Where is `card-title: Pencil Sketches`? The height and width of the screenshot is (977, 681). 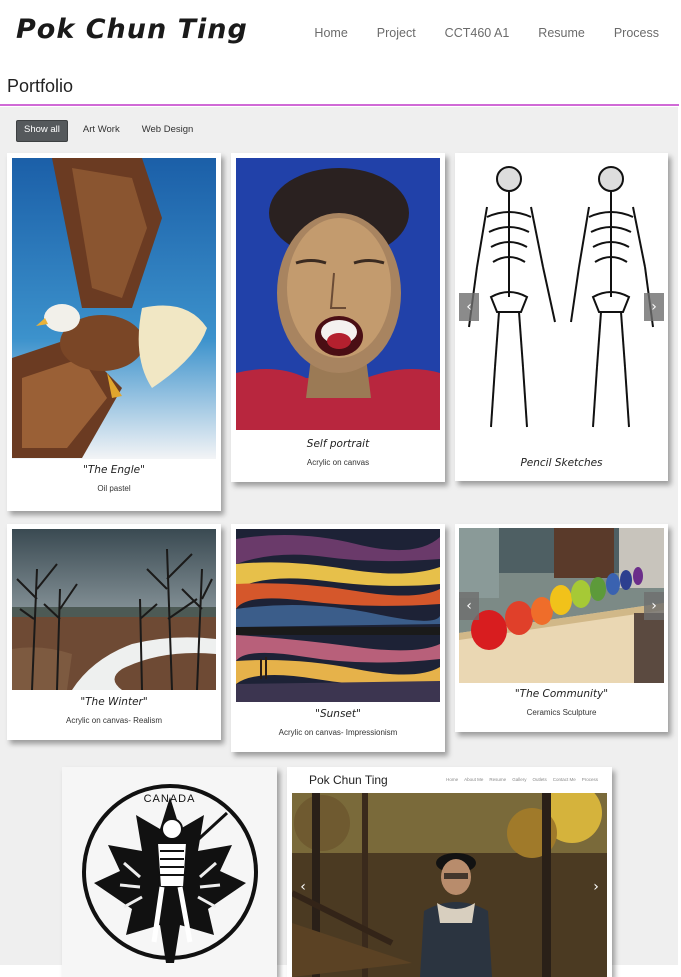 card-title: Pencil Sketches is located at coordinates (561, 463).